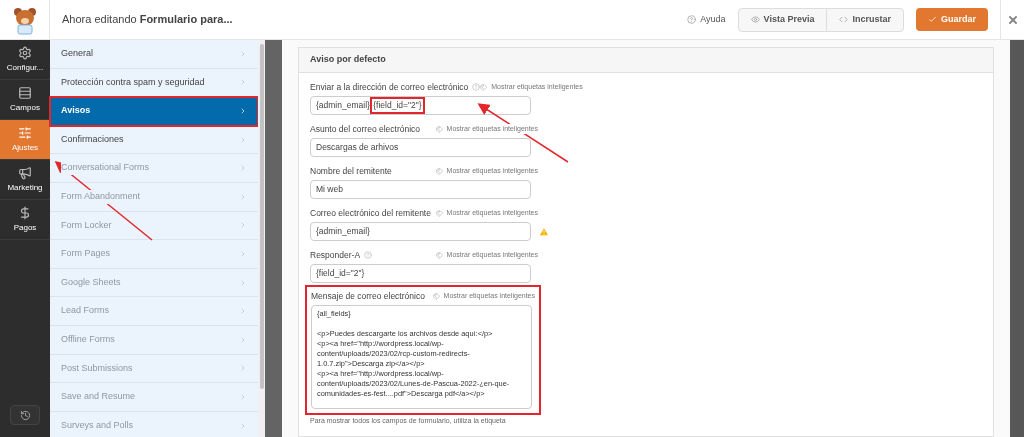 The height and width of the screenshot is (437, 1024). I want to click on field-value: {admin_email}, so click(343, 231).